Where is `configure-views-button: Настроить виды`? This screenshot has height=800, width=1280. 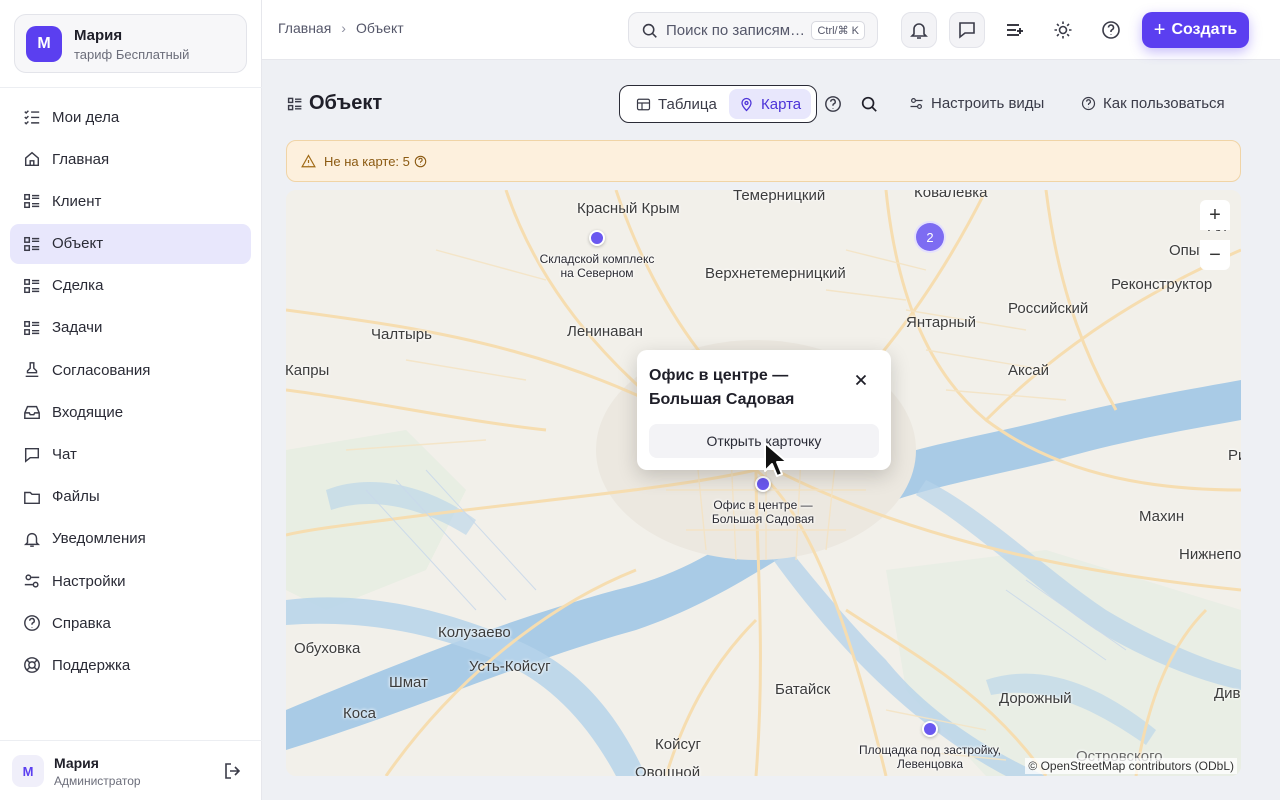 configure-views-button: Настроить виды is located at coordinates (976, 103).